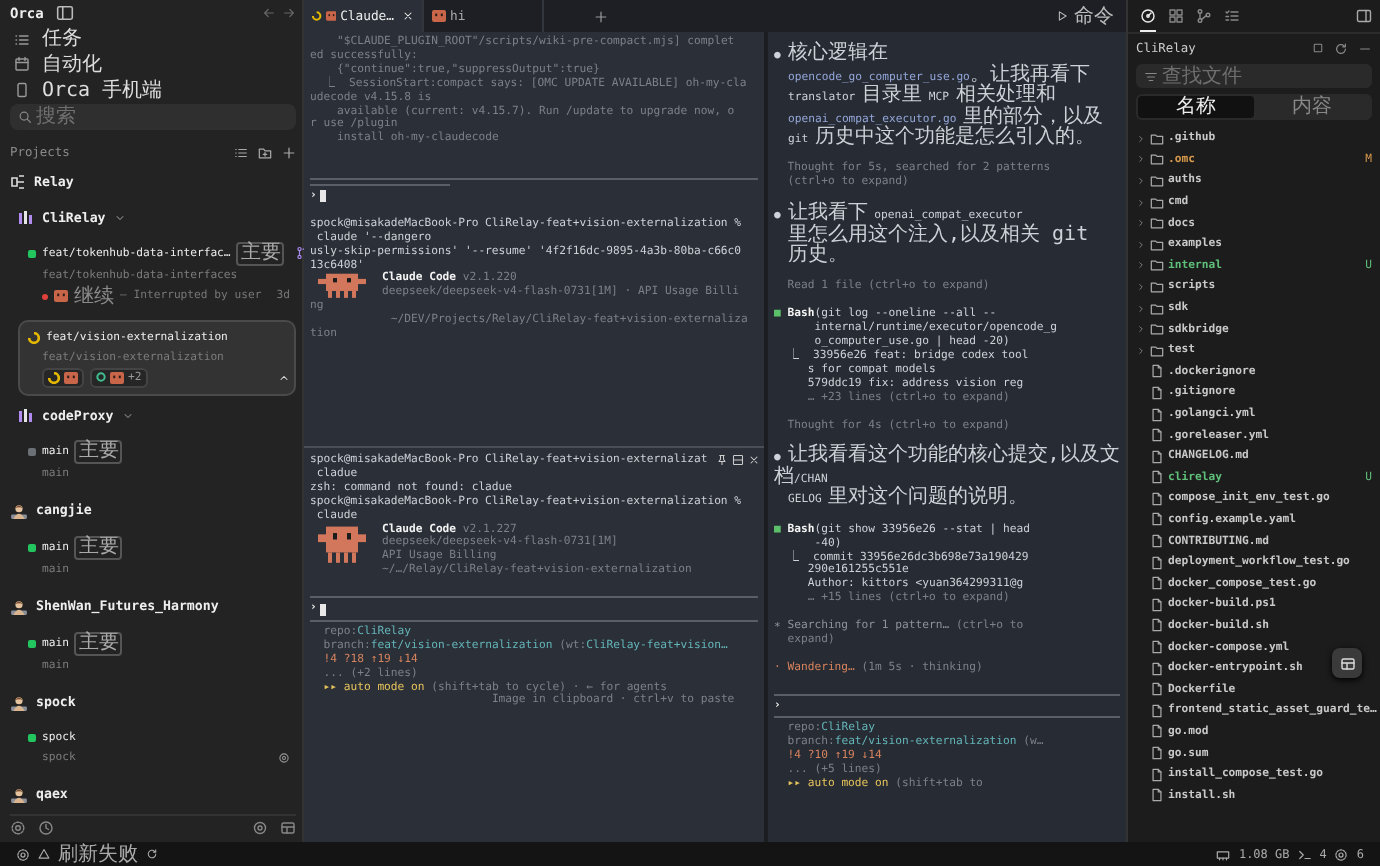  Describe the element at coordinates (269, 13) in the screenshot. I see `back-arrow-icon` at that location.